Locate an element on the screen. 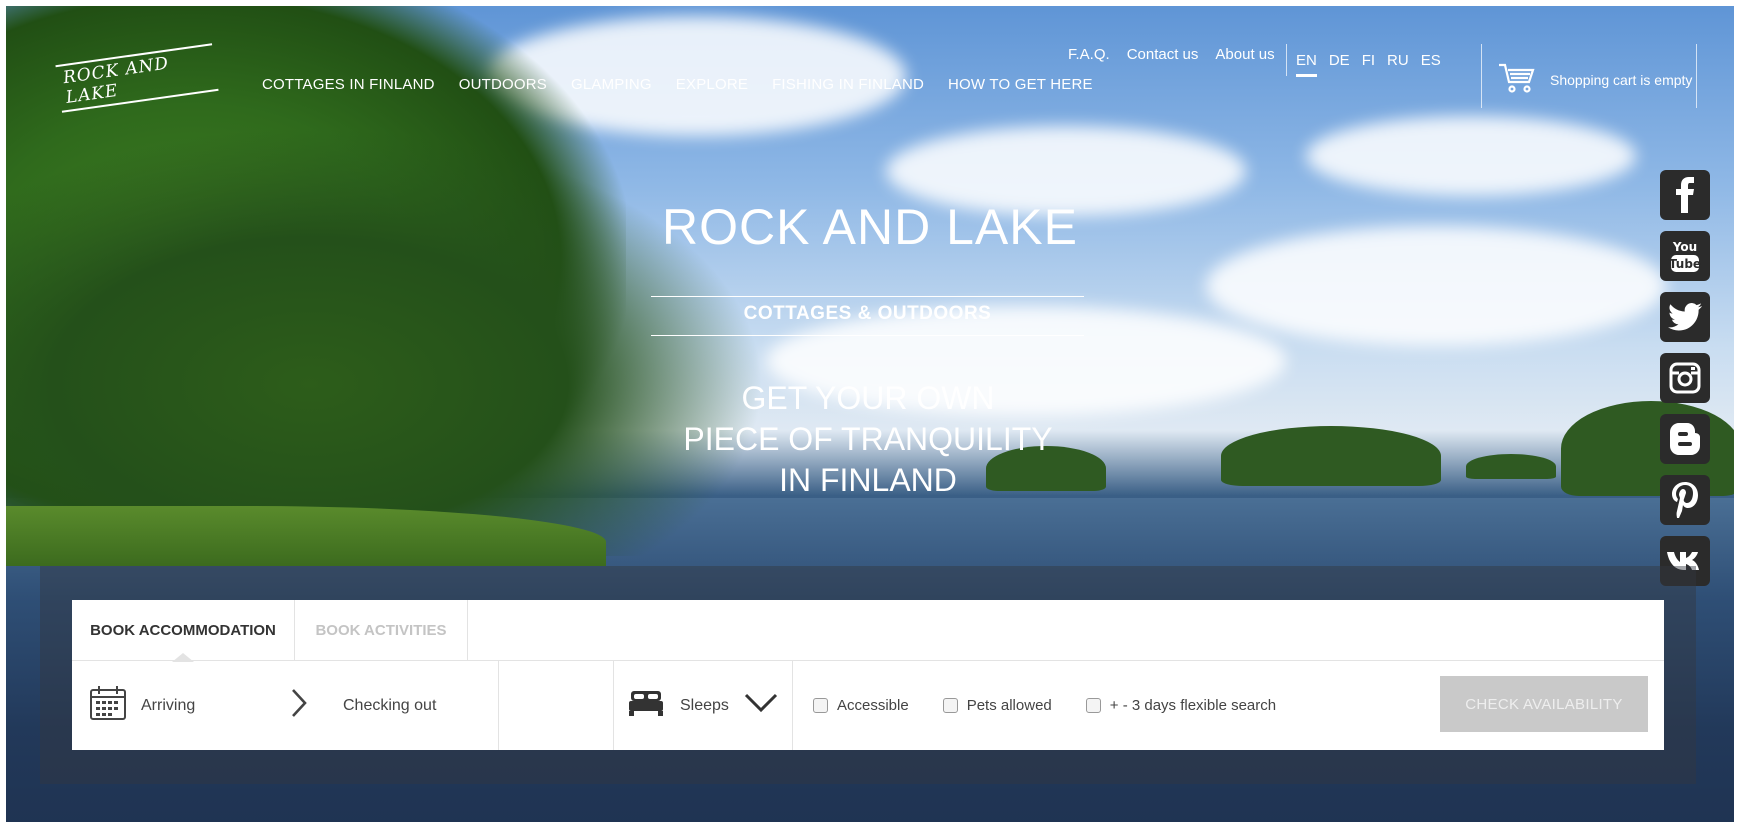 This screenshot has height=822, width=1739. youtube-icon: You Tube is located at coordinates (1685, 256).